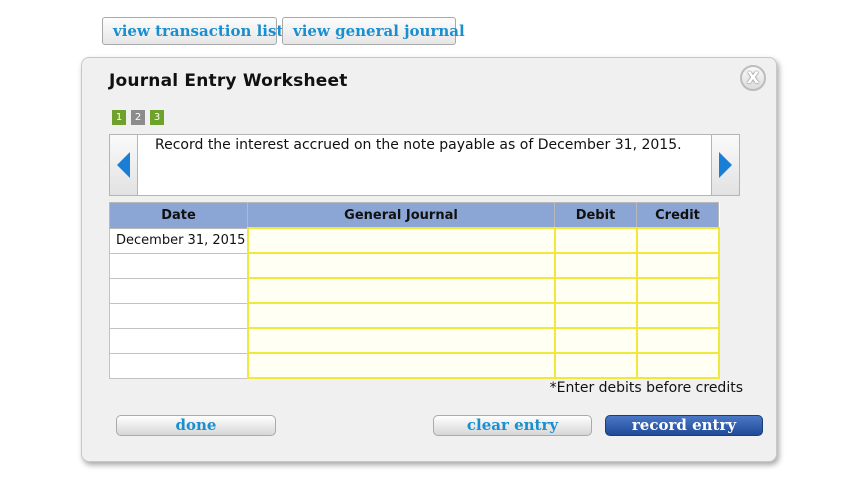 This screenshot has height=504, width=866. I want to click on done-button: done, so click(196, 425).